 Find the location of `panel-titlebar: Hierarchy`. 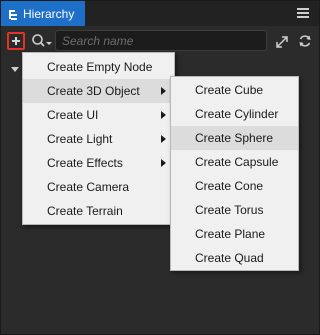

panel-titlebar: Hierarchy is located at coordinates (160, 13).